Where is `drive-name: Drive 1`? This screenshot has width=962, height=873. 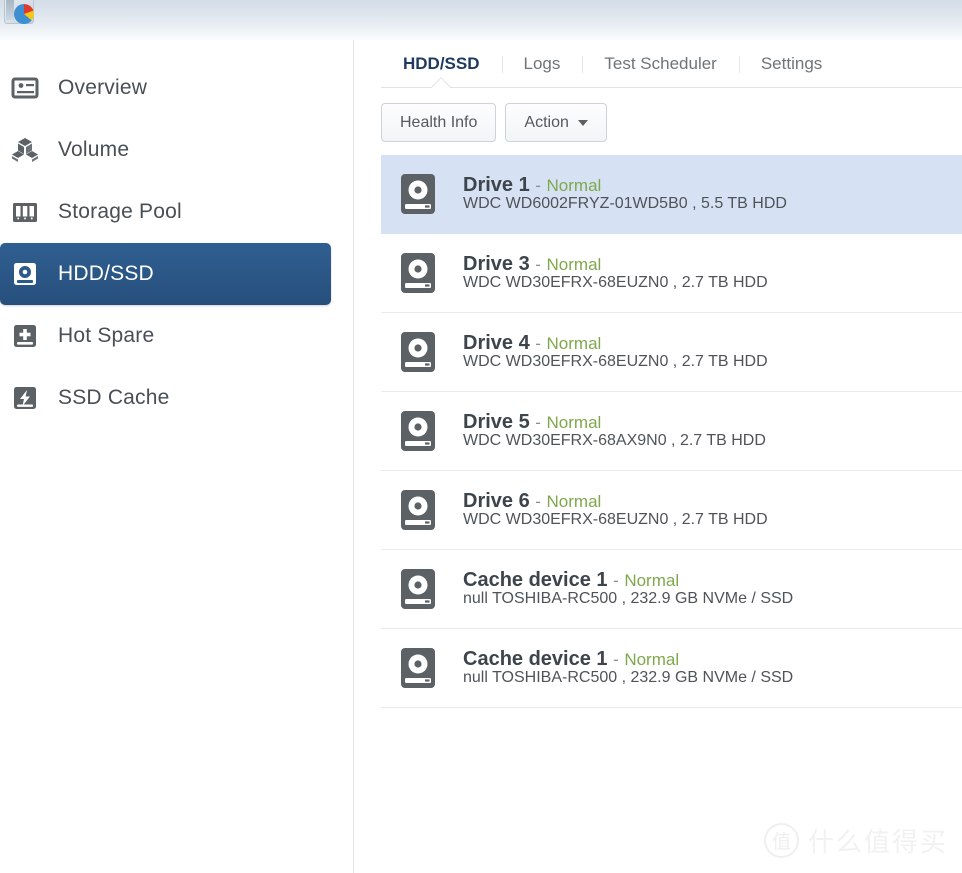 drive-name: Drive 1 is located at coordinates (496, 185).